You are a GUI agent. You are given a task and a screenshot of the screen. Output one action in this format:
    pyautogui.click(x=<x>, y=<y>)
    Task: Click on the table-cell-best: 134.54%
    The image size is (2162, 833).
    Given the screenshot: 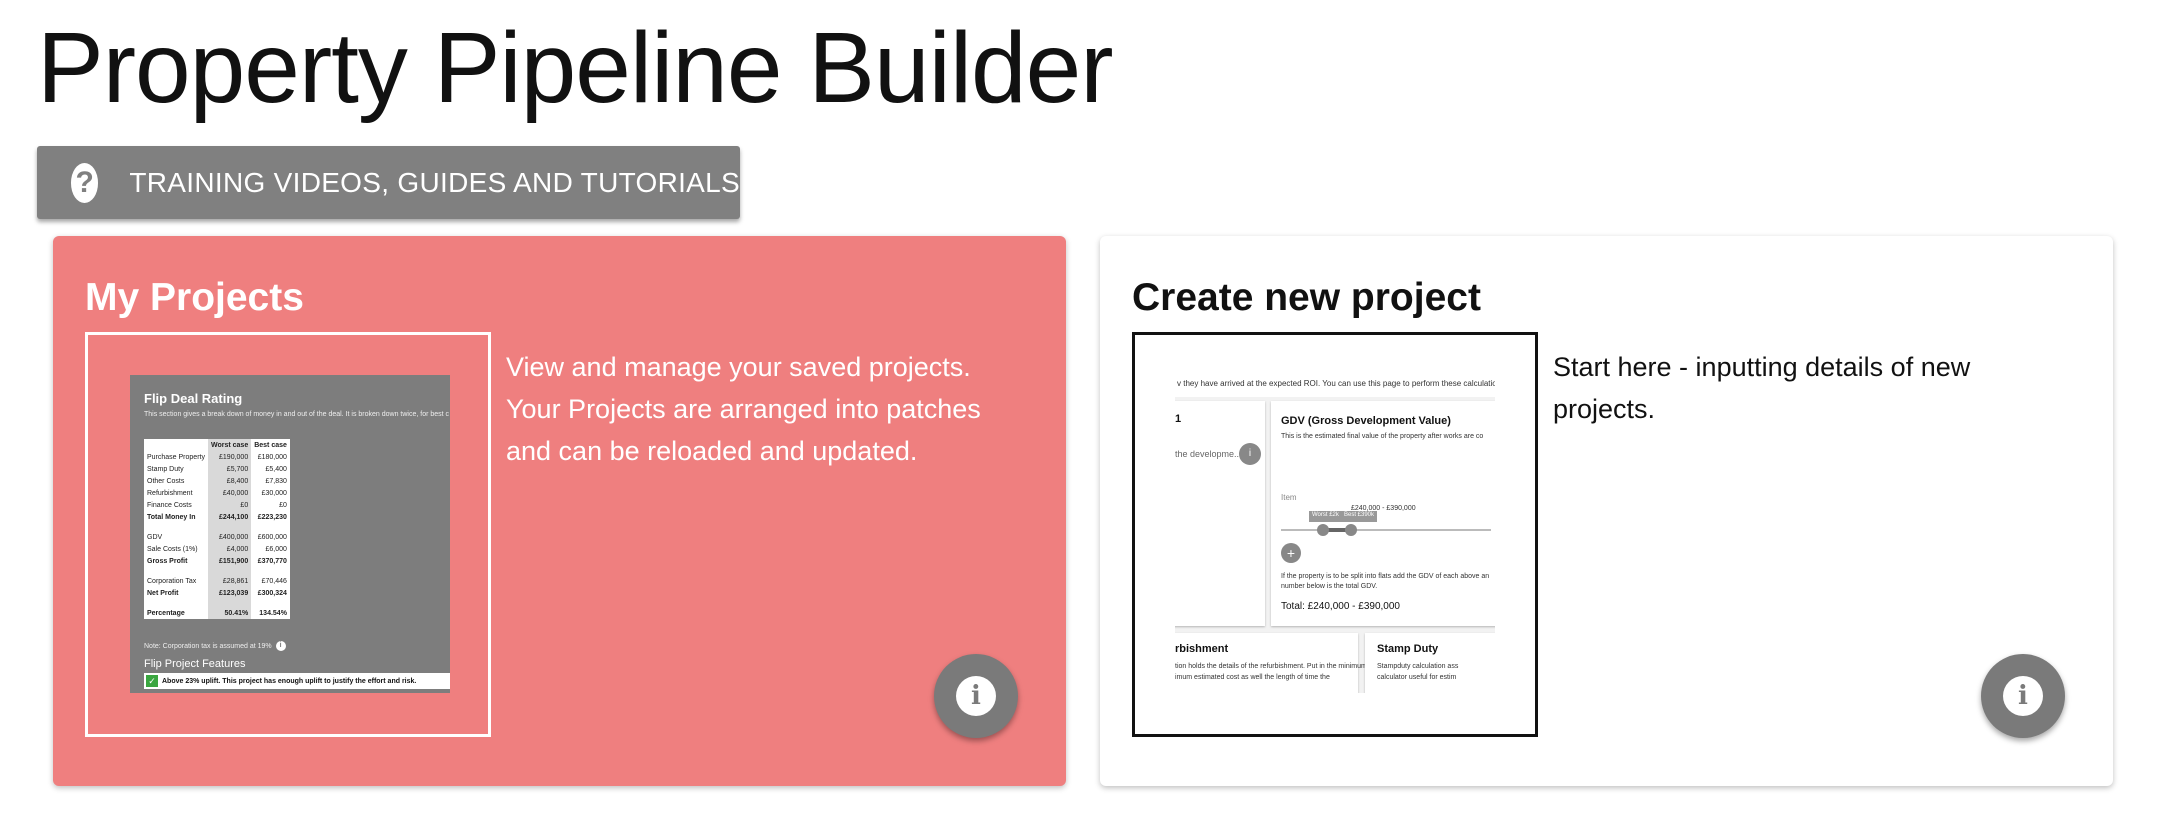 What is the action you would take?
    pyautogui.click(x=273, y=613)
    